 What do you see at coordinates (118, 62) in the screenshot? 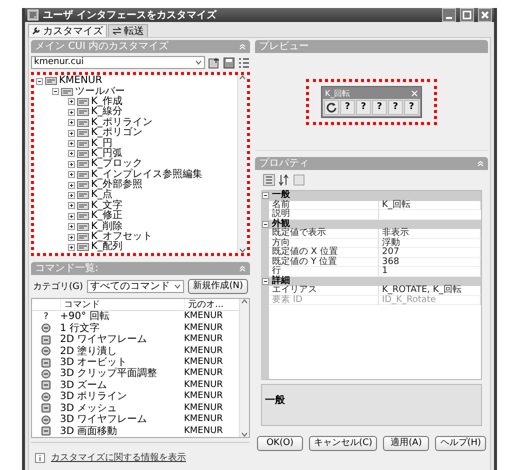
I see `file-dropdown: kmenur.cui` at bounding box center [118, 62].